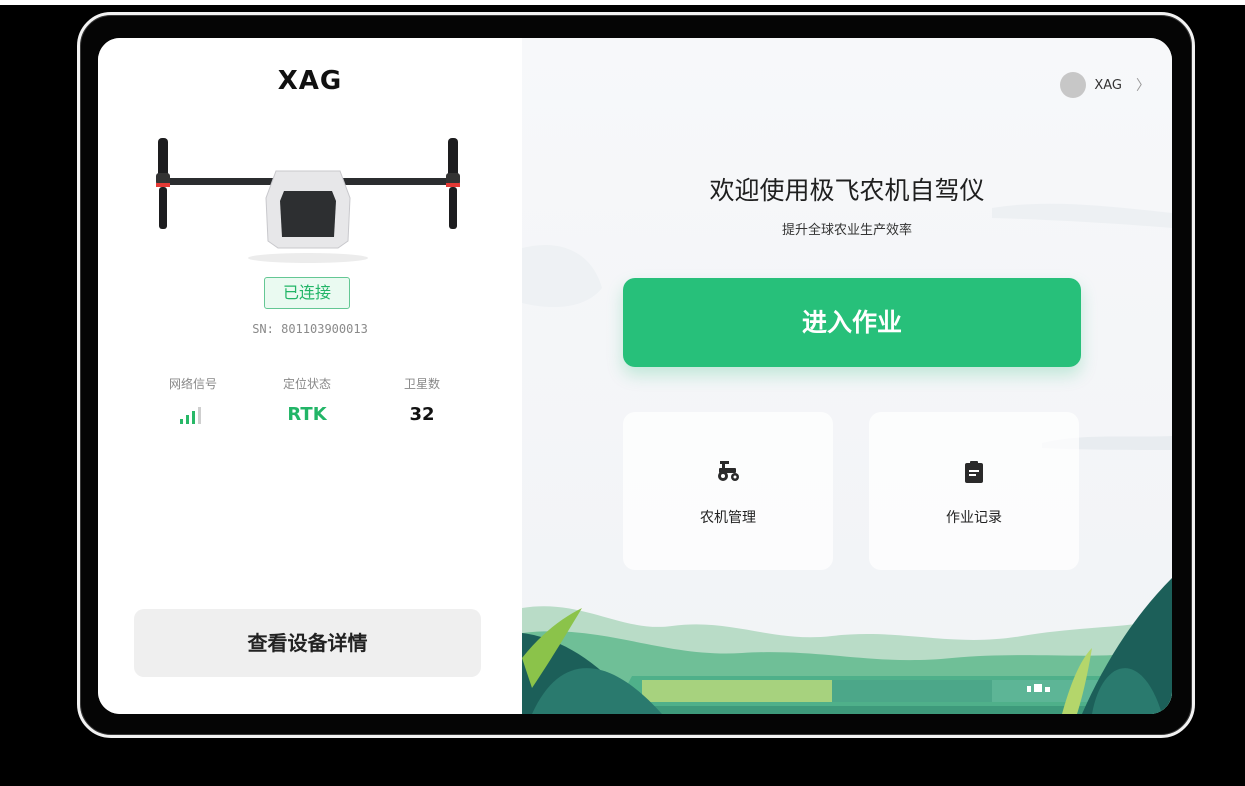 This screenshot has width=1245, height=786. What do you see at coordinates (1073, 85) in the screenshot?
I see `avatar` at bounding box center [1073, 85].